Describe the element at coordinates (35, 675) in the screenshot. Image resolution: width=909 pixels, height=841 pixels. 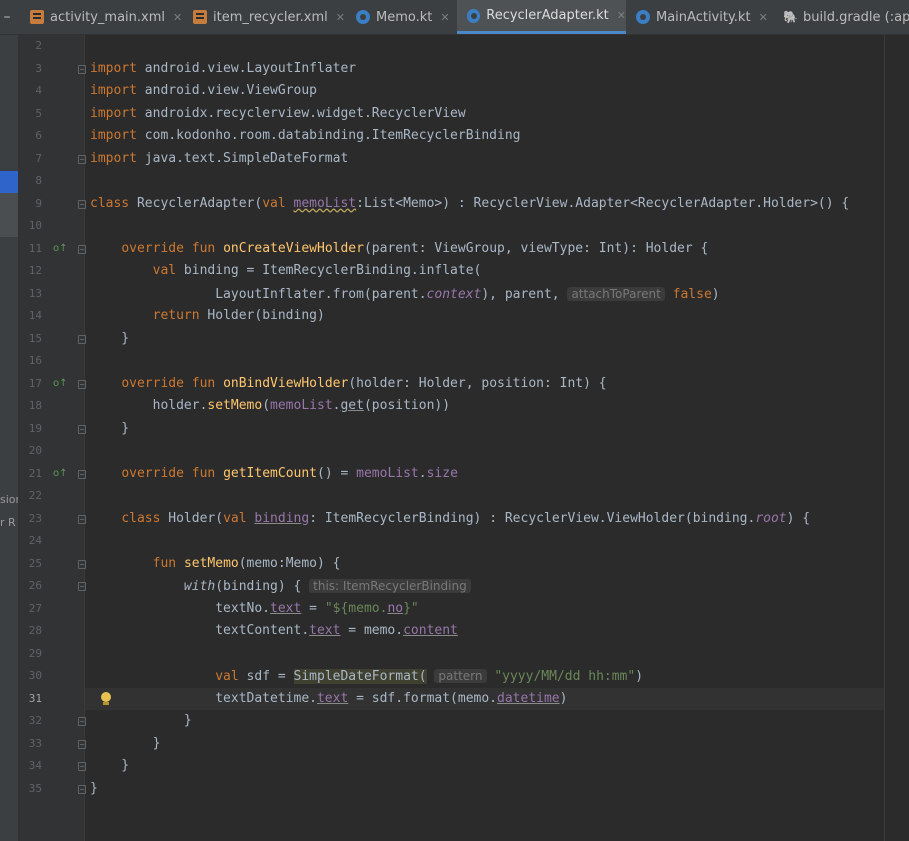
I see `line-number: 30` at that location.